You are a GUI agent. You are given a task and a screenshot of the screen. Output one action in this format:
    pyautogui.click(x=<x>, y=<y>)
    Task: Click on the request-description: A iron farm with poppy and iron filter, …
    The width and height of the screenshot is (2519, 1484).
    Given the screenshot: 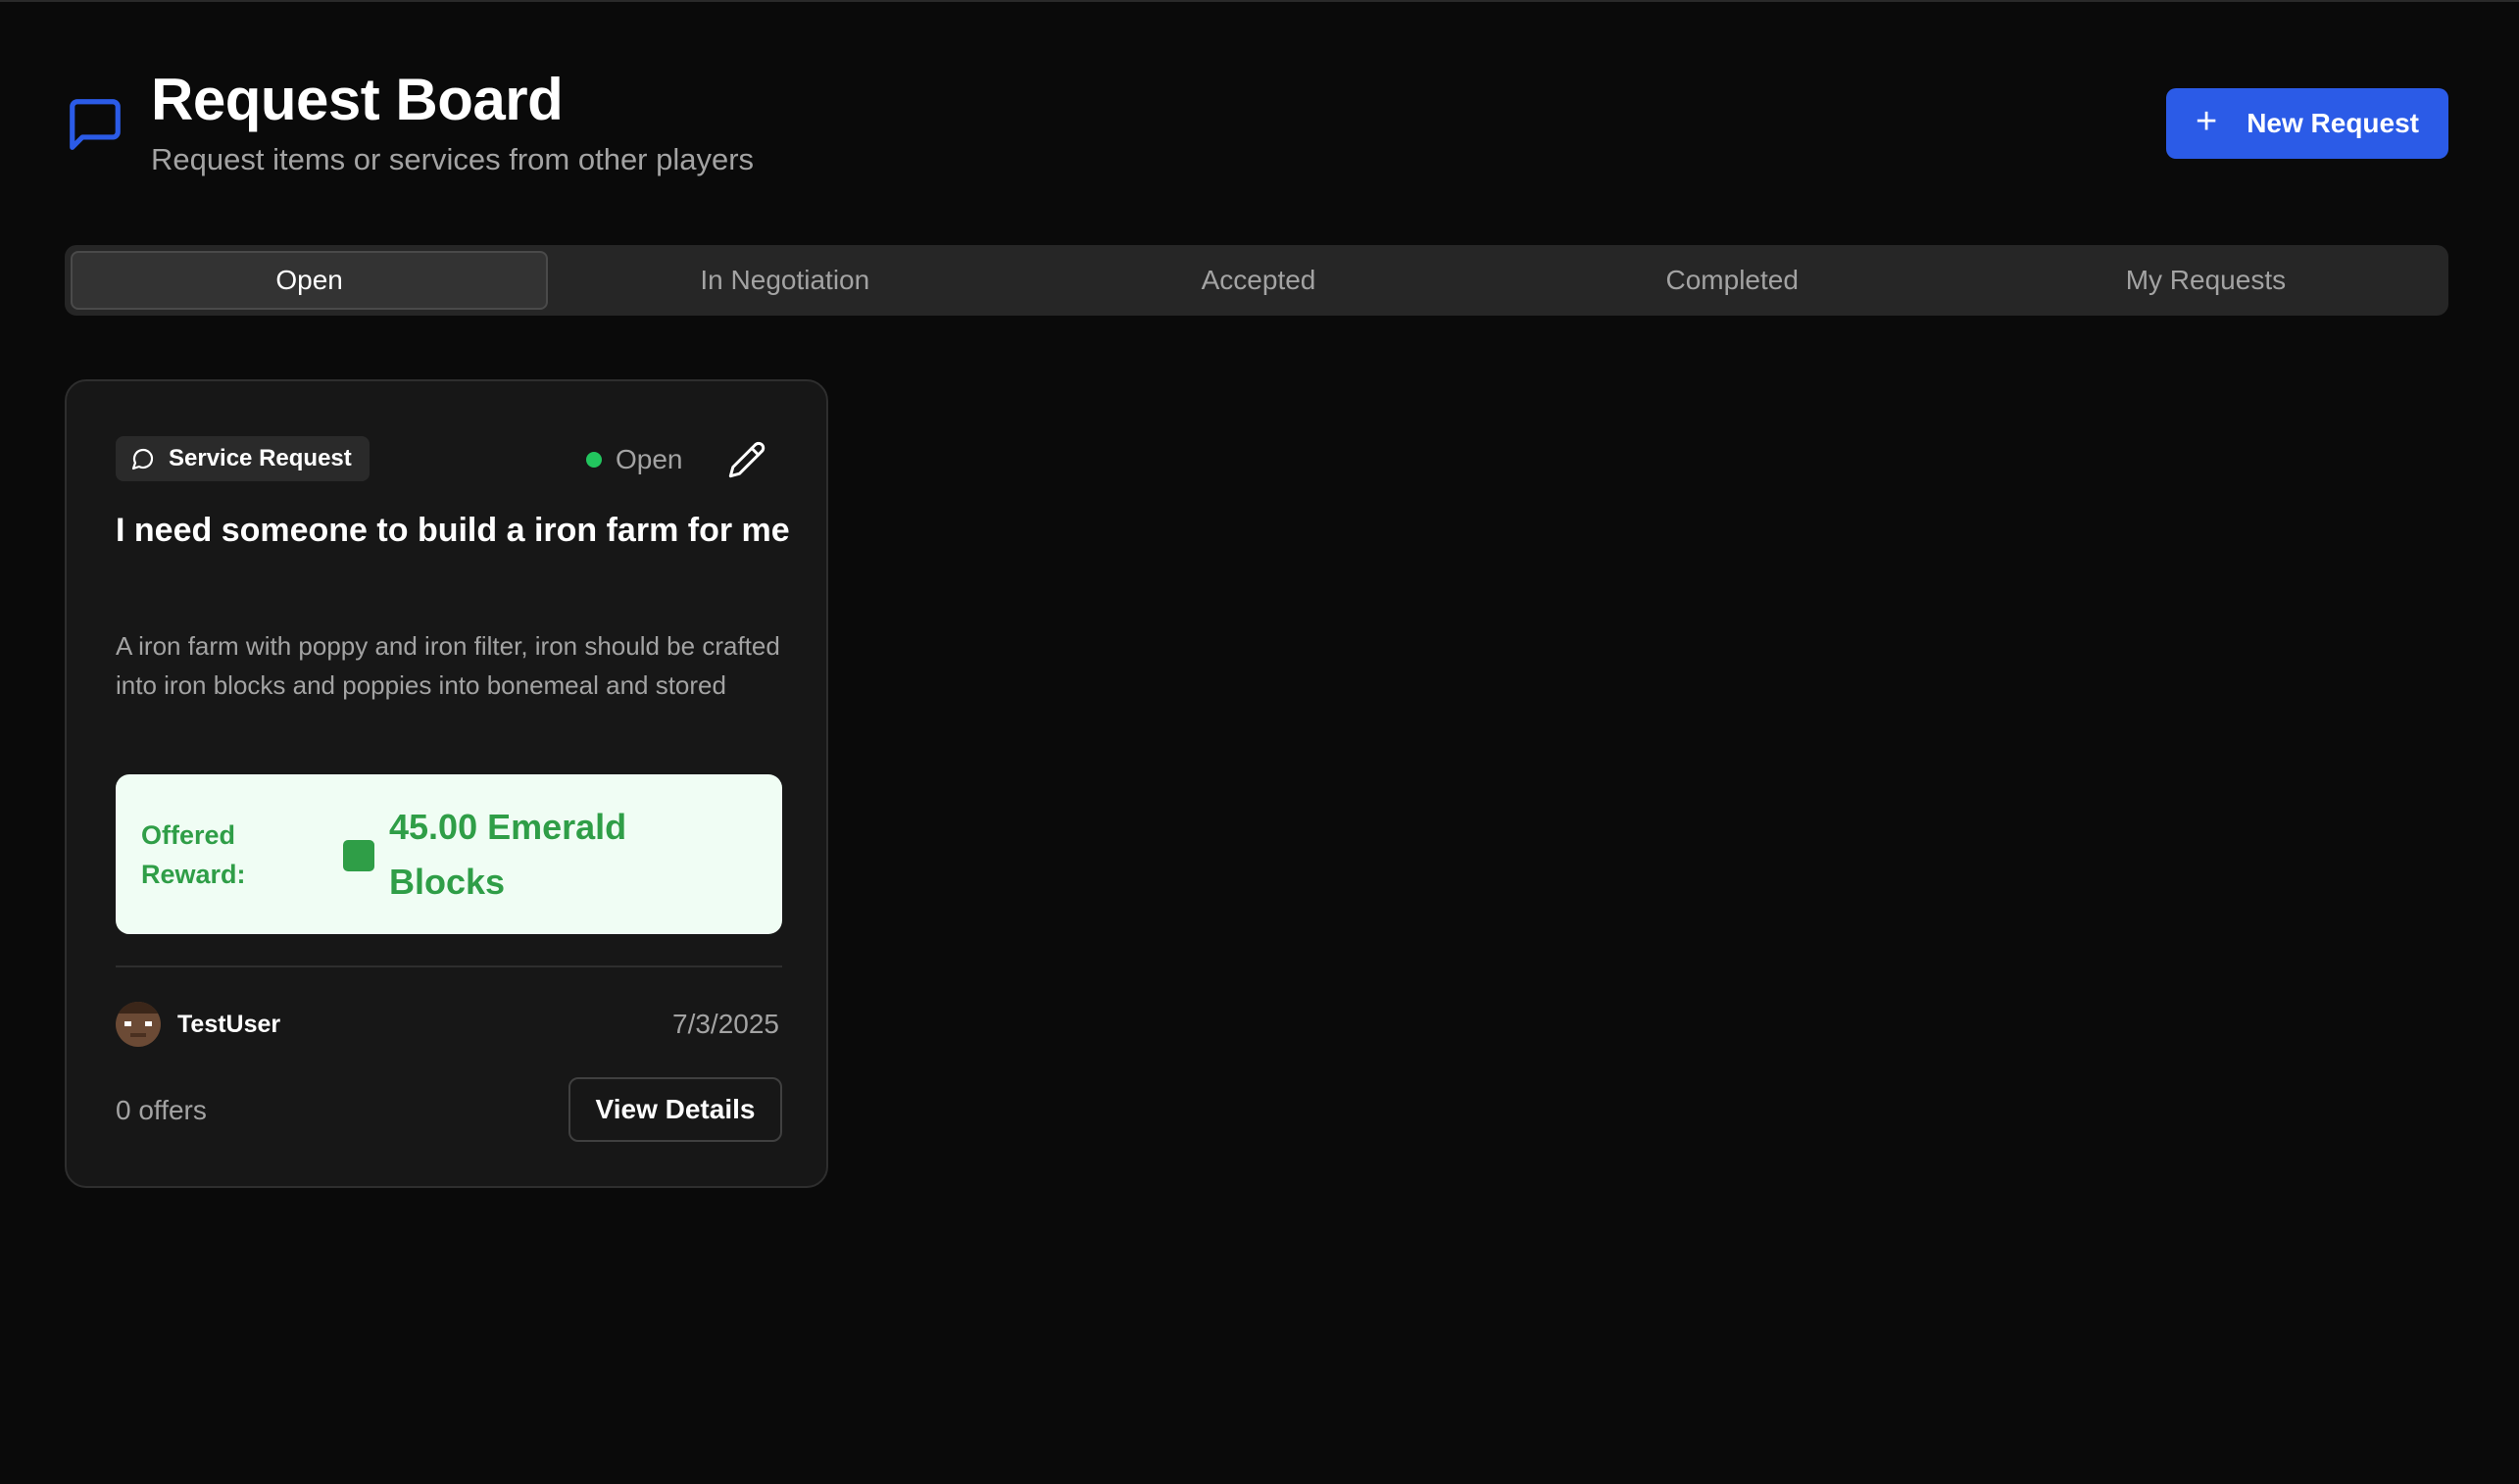 What is the action you would take?
    pyautogui.click(x=448, y=665)
    